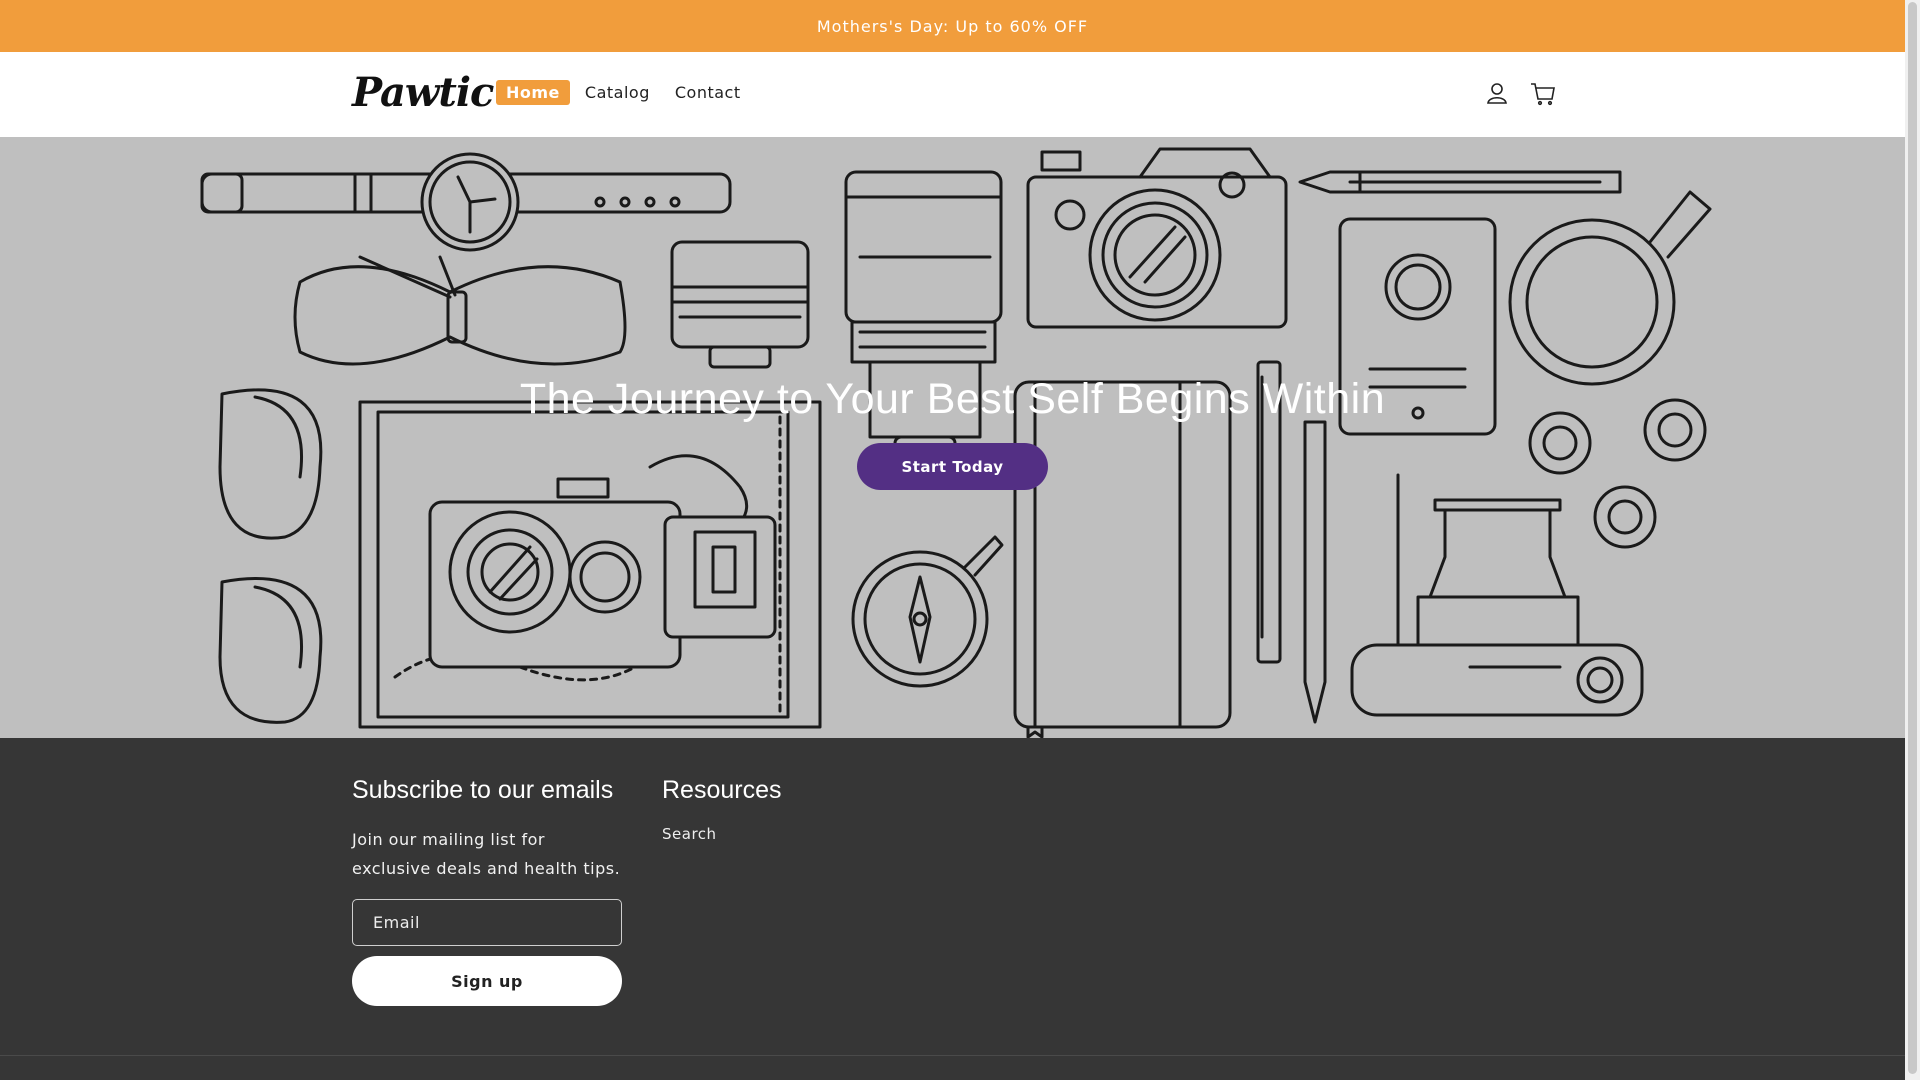 This screenshot has width=1920, height=1080. I want to click on resources-heading: Resources, so click(722, 790).